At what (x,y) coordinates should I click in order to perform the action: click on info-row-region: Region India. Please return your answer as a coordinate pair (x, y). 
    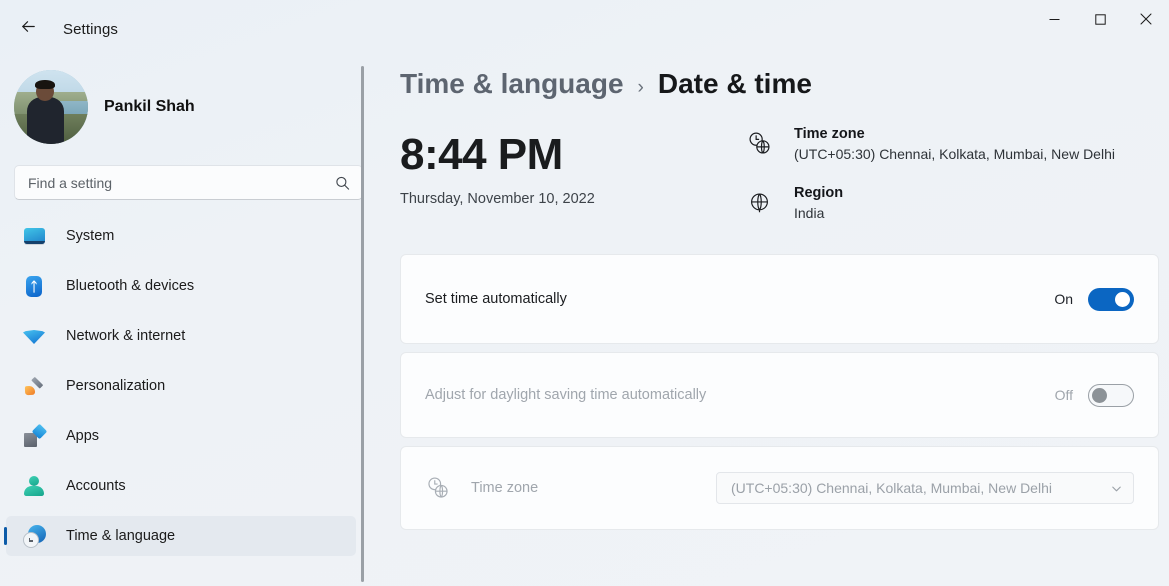
    Looking at the image, I should click on (929, 203).